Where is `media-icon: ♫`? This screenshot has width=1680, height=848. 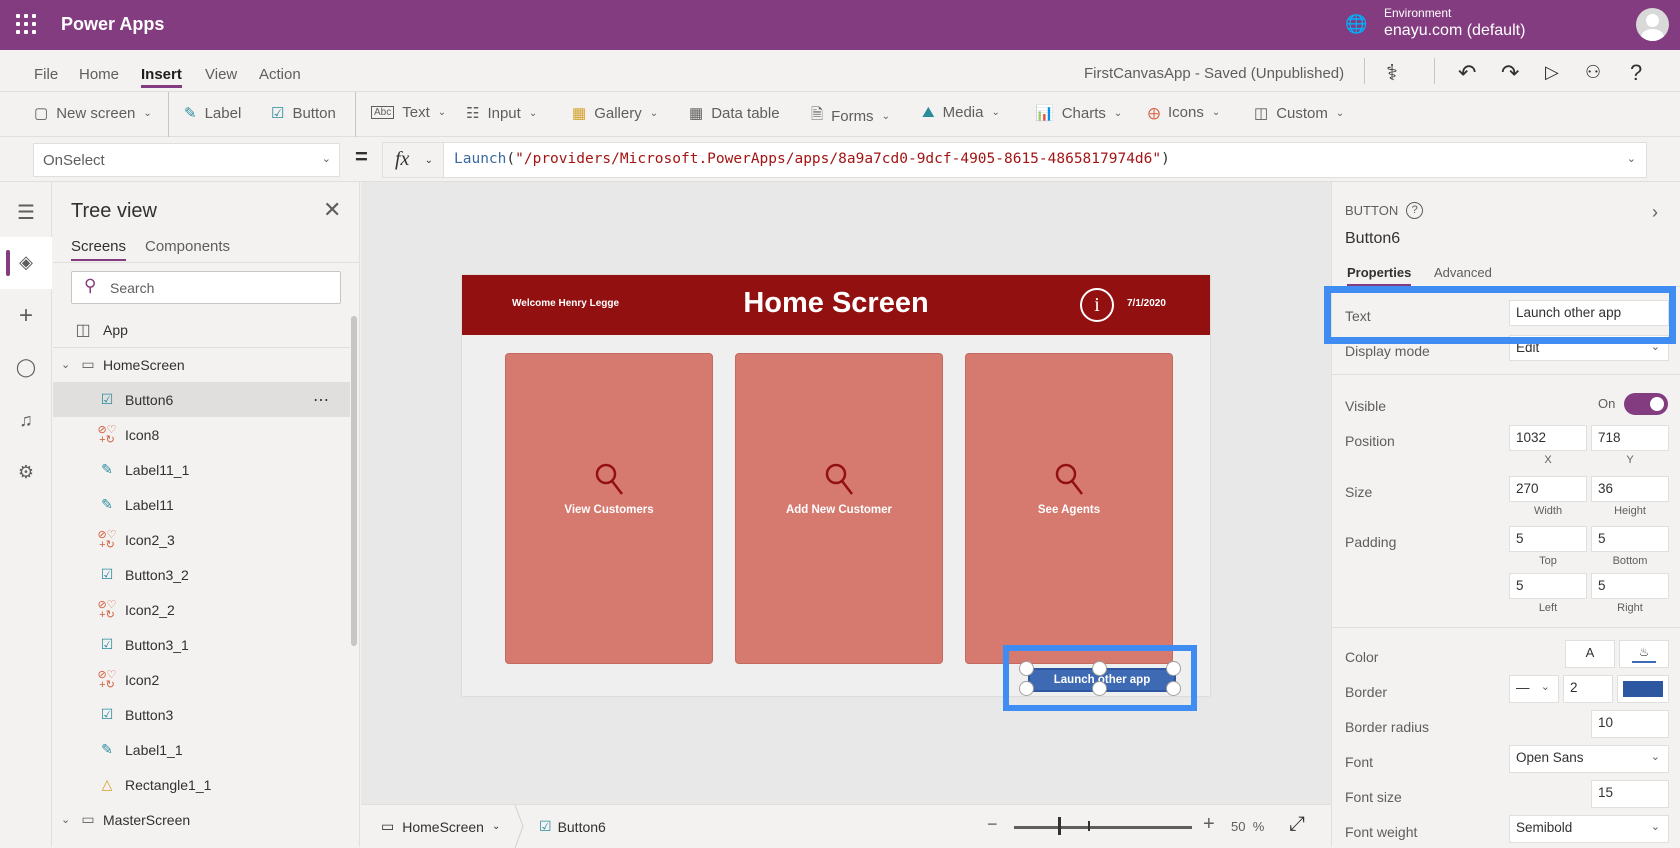
media-icon: ♫ is located at coordinates (26, 420).